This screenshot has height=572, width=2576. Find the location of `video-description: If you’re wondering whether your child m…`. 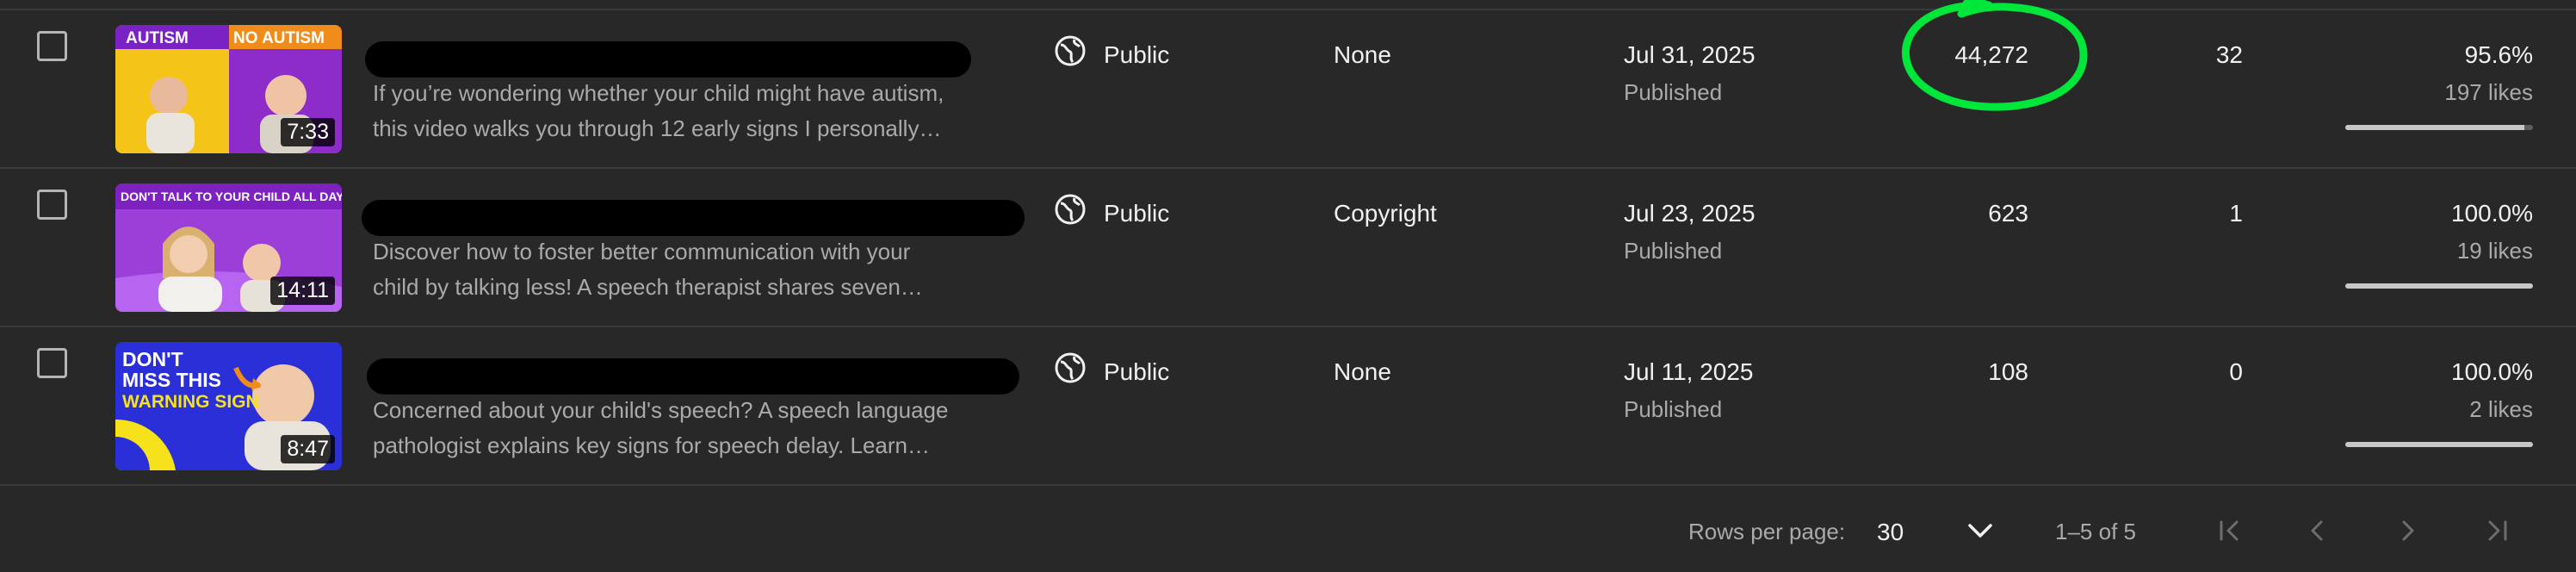

video-description: If you’re wondering whether your child m… is located at coordinates (683, 111).